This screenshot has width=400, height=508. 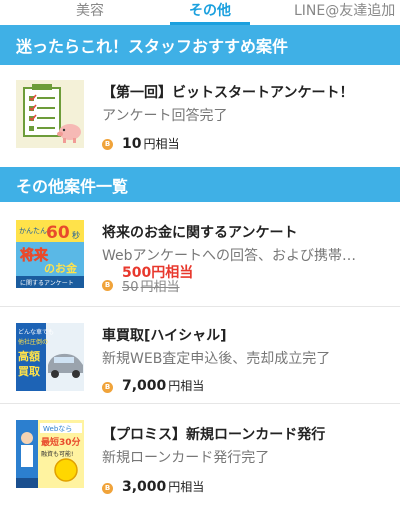 I want to click on section-title: 迷ったらこれ！スタッフおすすめ案件, so click(x=152, y=46).